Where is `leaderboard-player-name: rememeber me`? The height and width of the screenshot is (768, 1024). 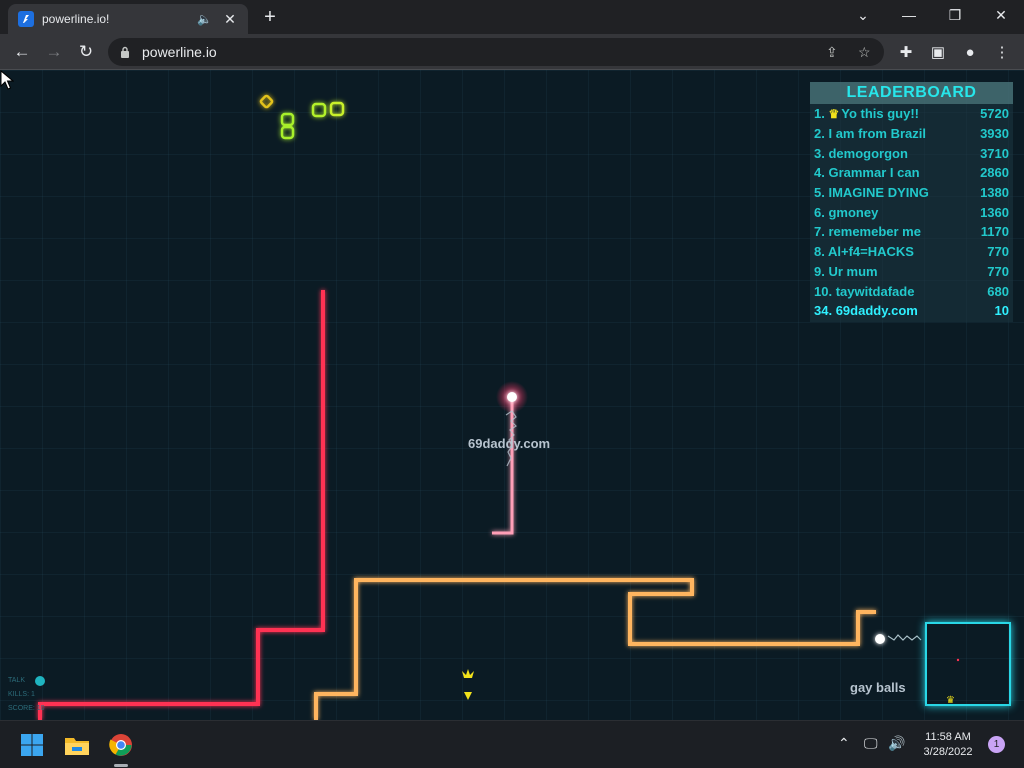
leaderboard-player-name: rememeber me is located at coordinates (874, 232).